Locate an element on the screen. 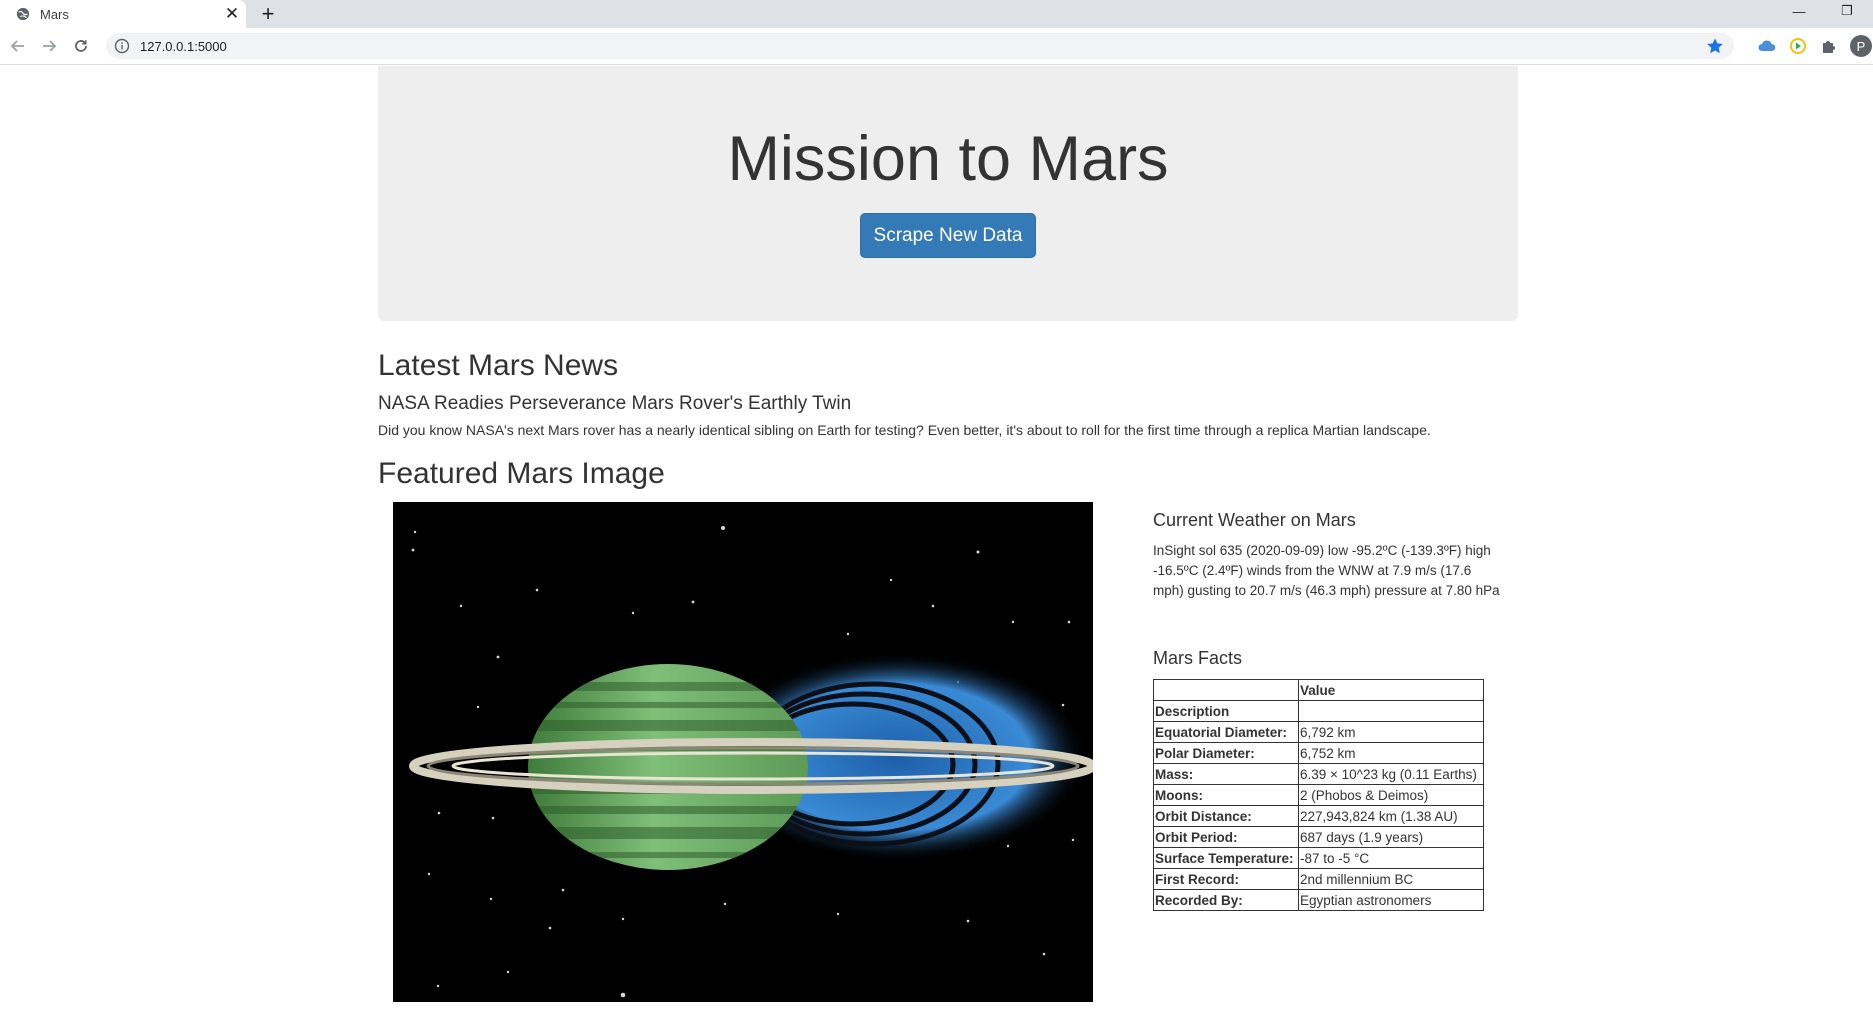 The image size is (1873, 1023). table-row: Mass: 6.39 × 10^23 kg (0.11 Earths) is located at coordinates (1318, 774).